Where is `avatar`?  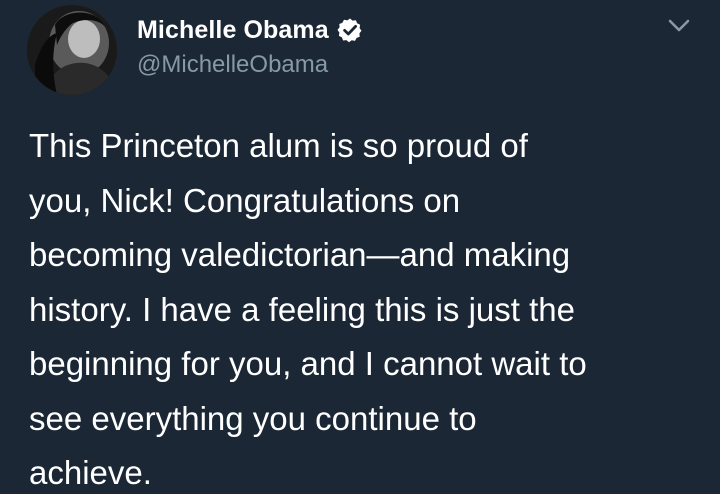 avatar is located at coordinates (72, 50).